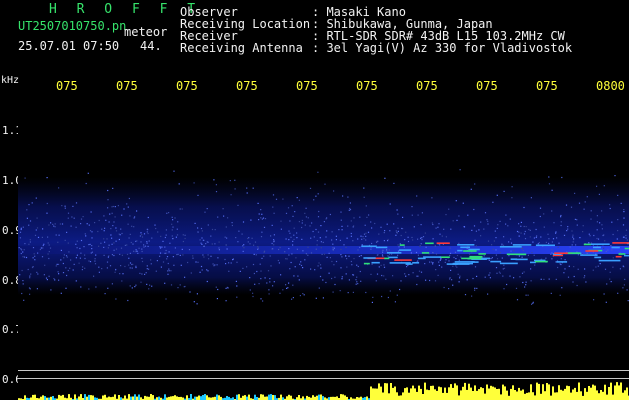 This screenshot has height=400, width=629. What do you see at coordinates (125, 9) in the screenshot?
I see `app-title: H R O F F T` at bounding box center [125, 9].